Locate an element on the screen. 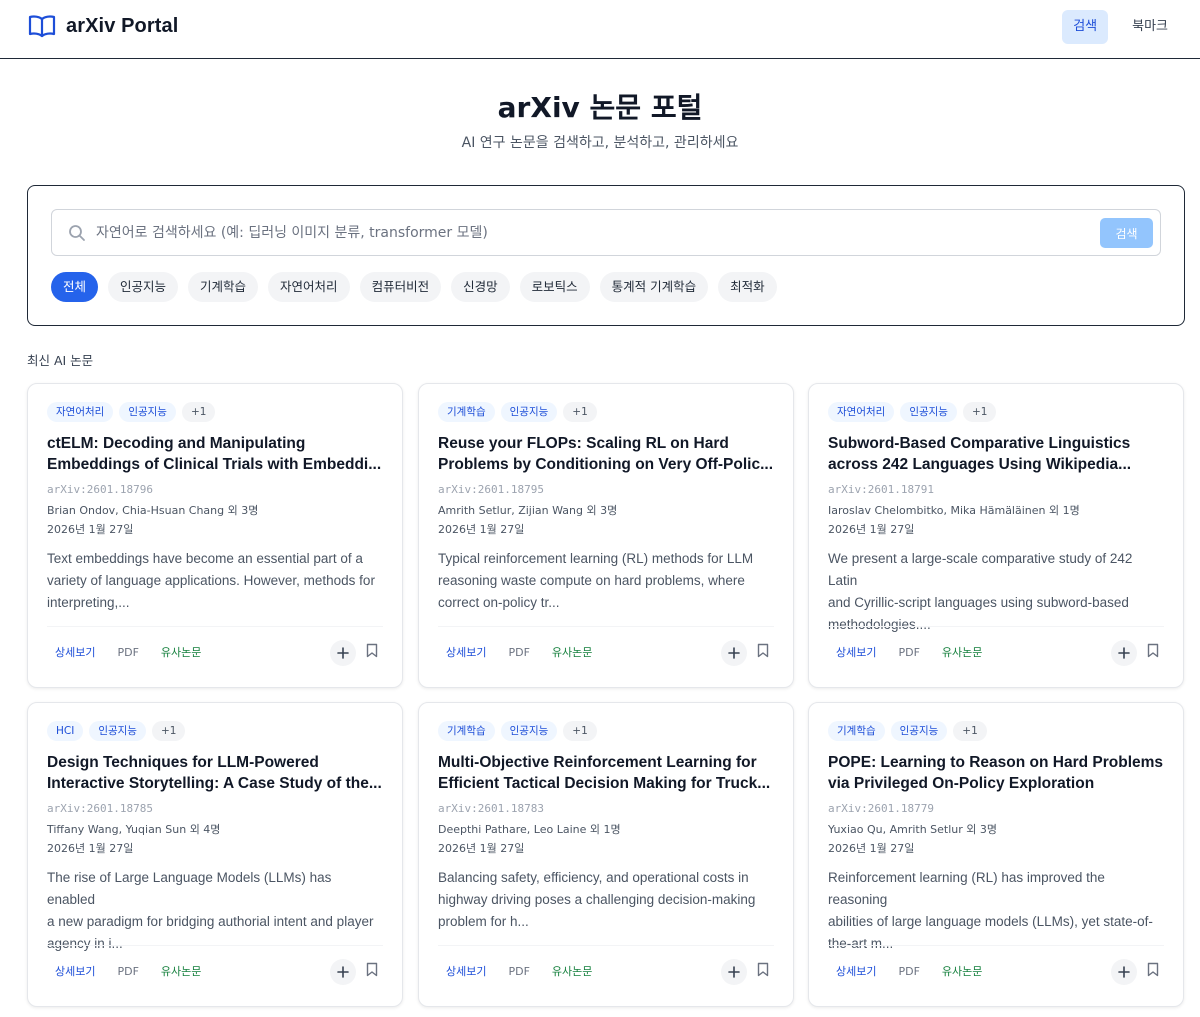  paper-title-line: ctELM: Decoding and Manipulating is located at coordinates (176, 443).